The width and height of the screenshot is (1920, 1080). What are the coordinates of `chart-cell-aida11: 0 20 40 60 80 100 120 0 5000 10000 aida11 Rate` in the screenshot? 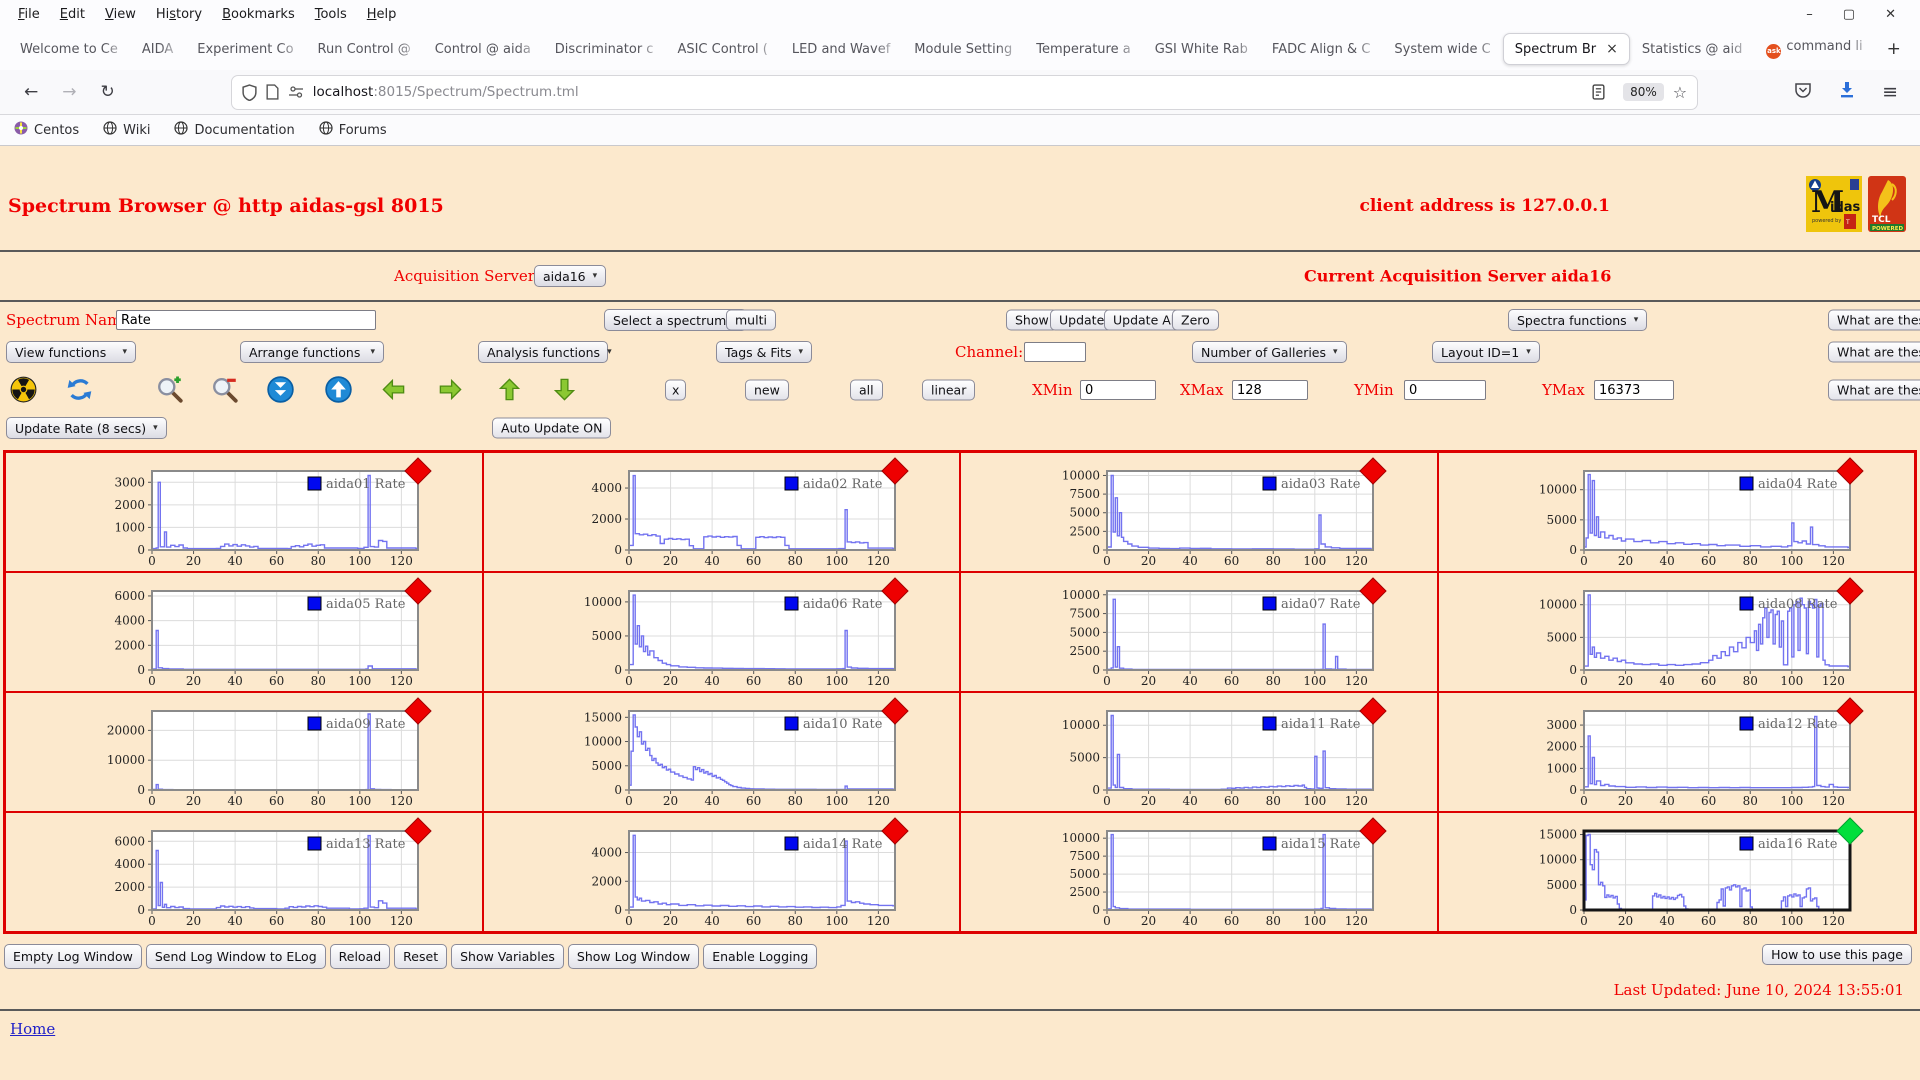 It's located at (1199, 752).